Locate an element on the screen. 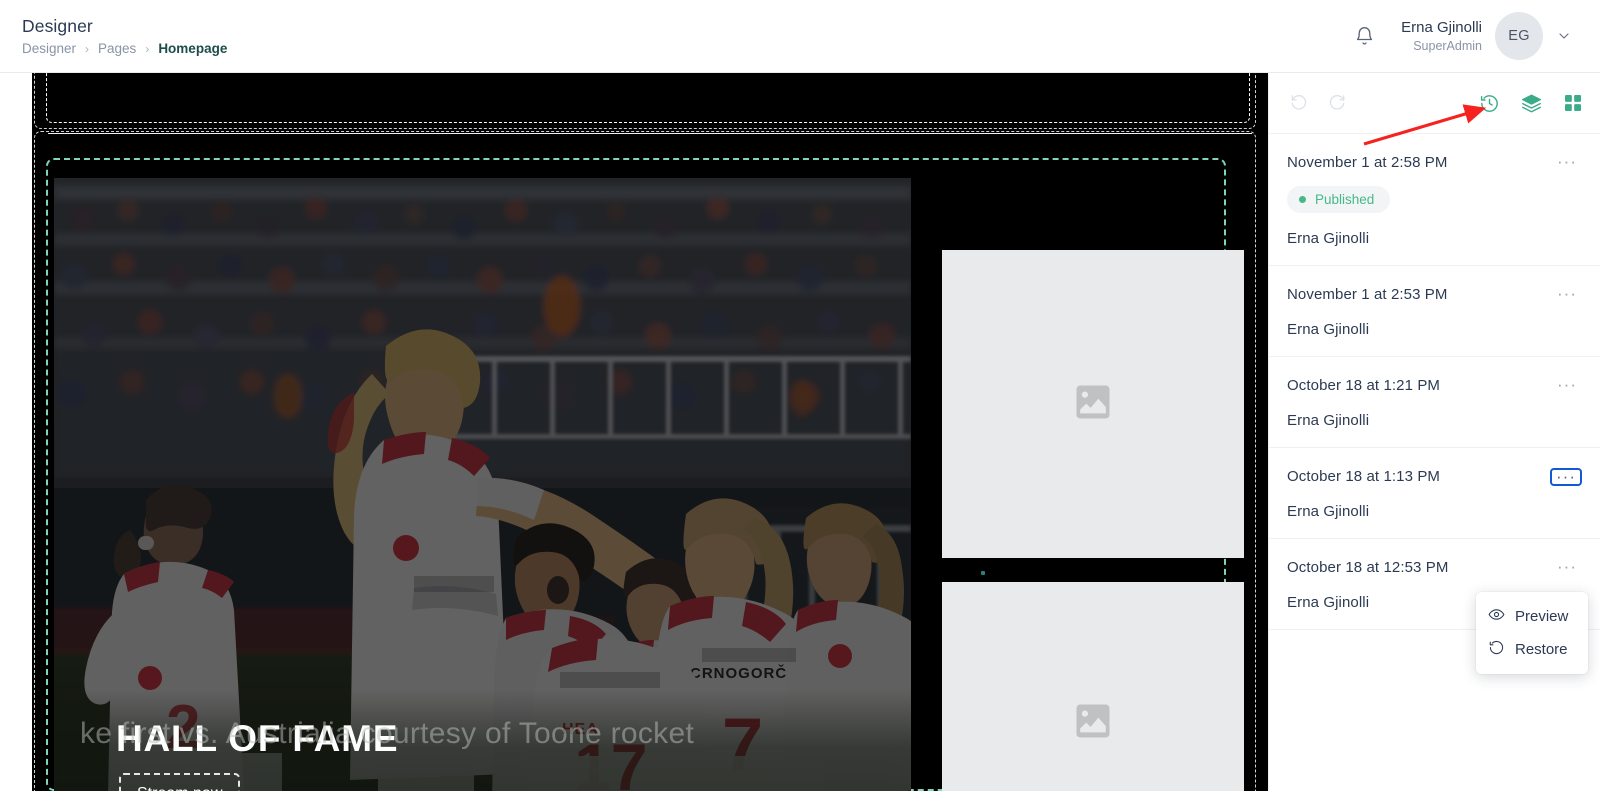  canvas-outline-inner is located at coordinates (648, 98).